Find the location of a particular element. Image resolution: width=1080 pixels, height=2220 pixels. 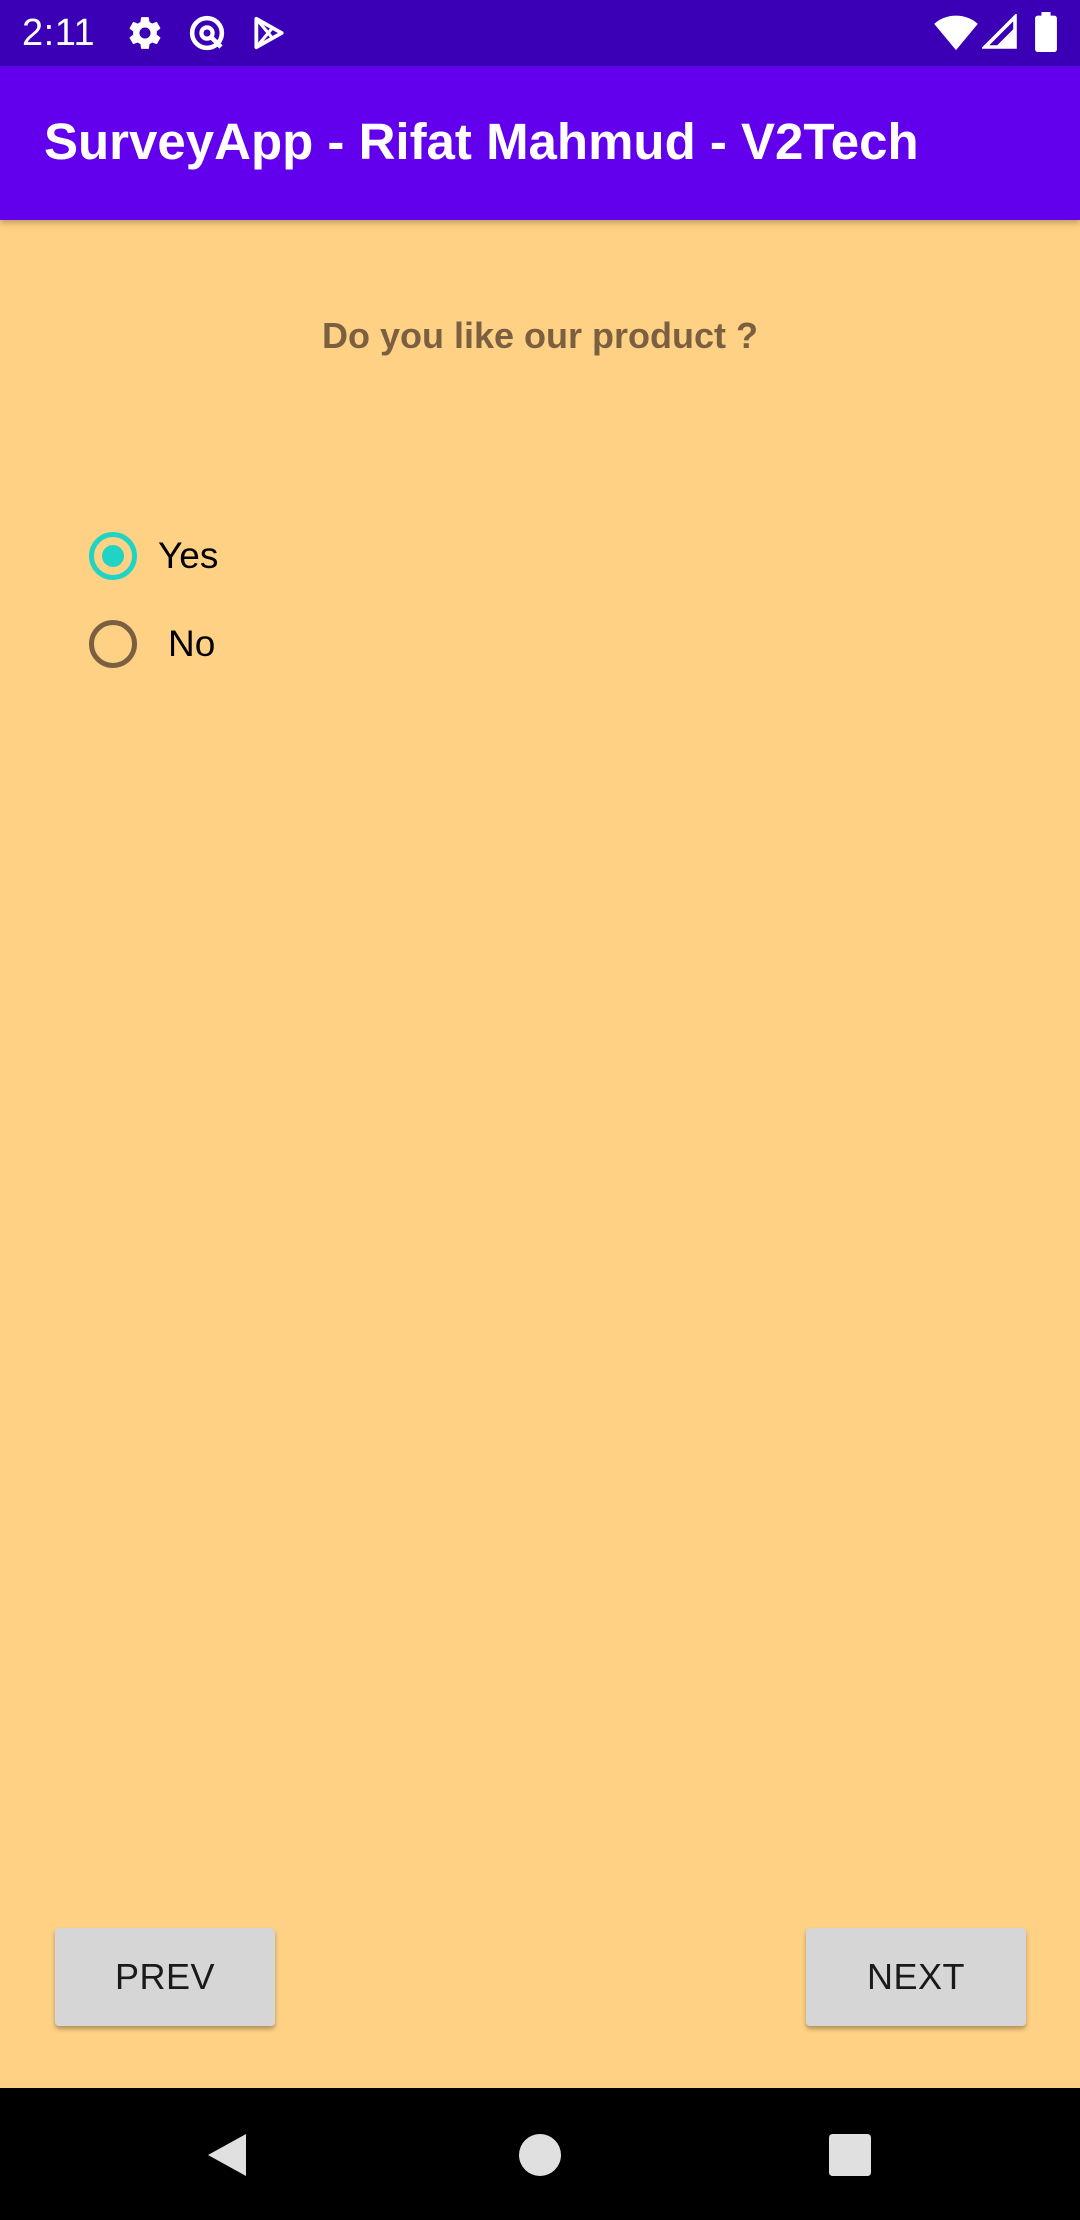

radio-checked-icon is located at coordinates (113, 556).